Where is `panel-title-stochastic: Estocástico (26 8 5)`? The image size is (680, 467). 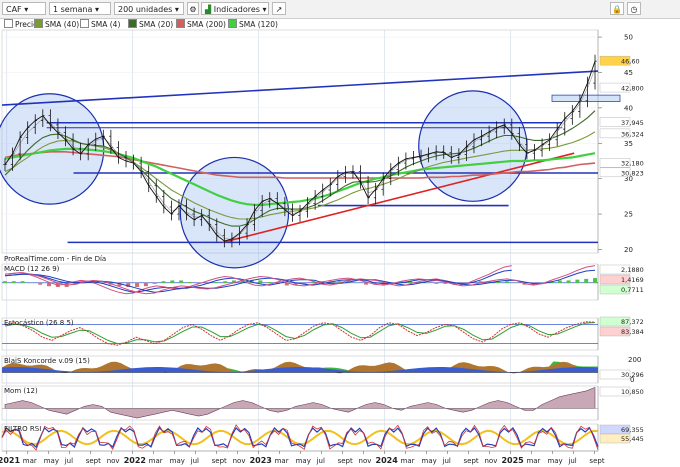
panel-title-stochastic: Estocástico (26 8 5) is located at coordinates (39, 323).